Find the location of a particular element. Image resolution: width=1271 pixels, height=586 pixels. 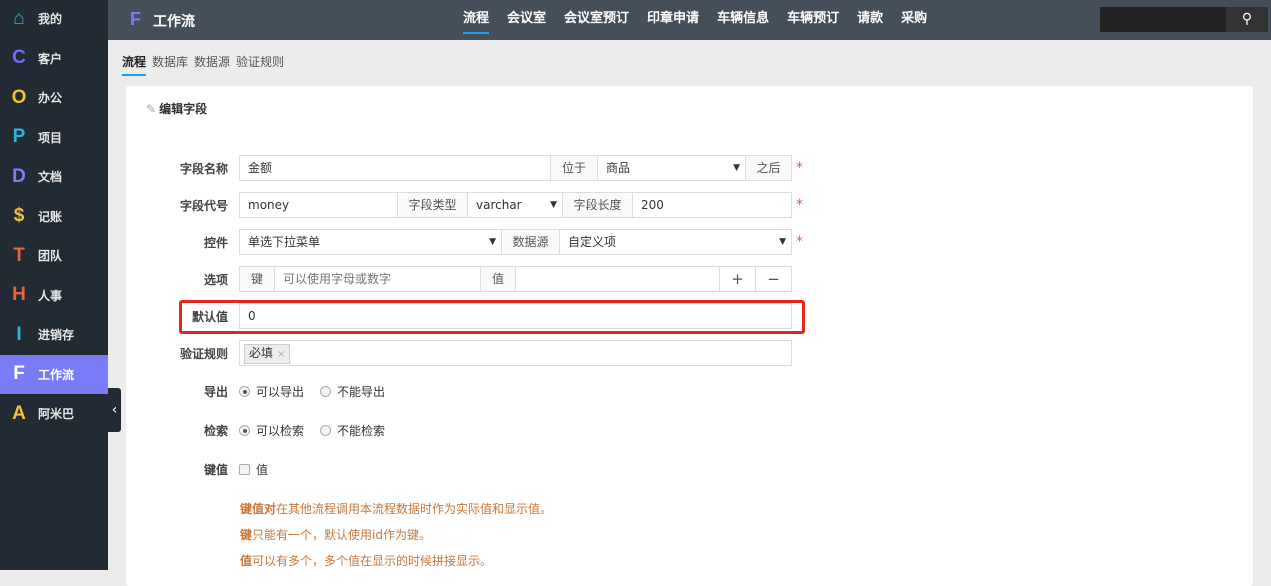

search-icon: ⚲ is located at coordinates (1247, 19).